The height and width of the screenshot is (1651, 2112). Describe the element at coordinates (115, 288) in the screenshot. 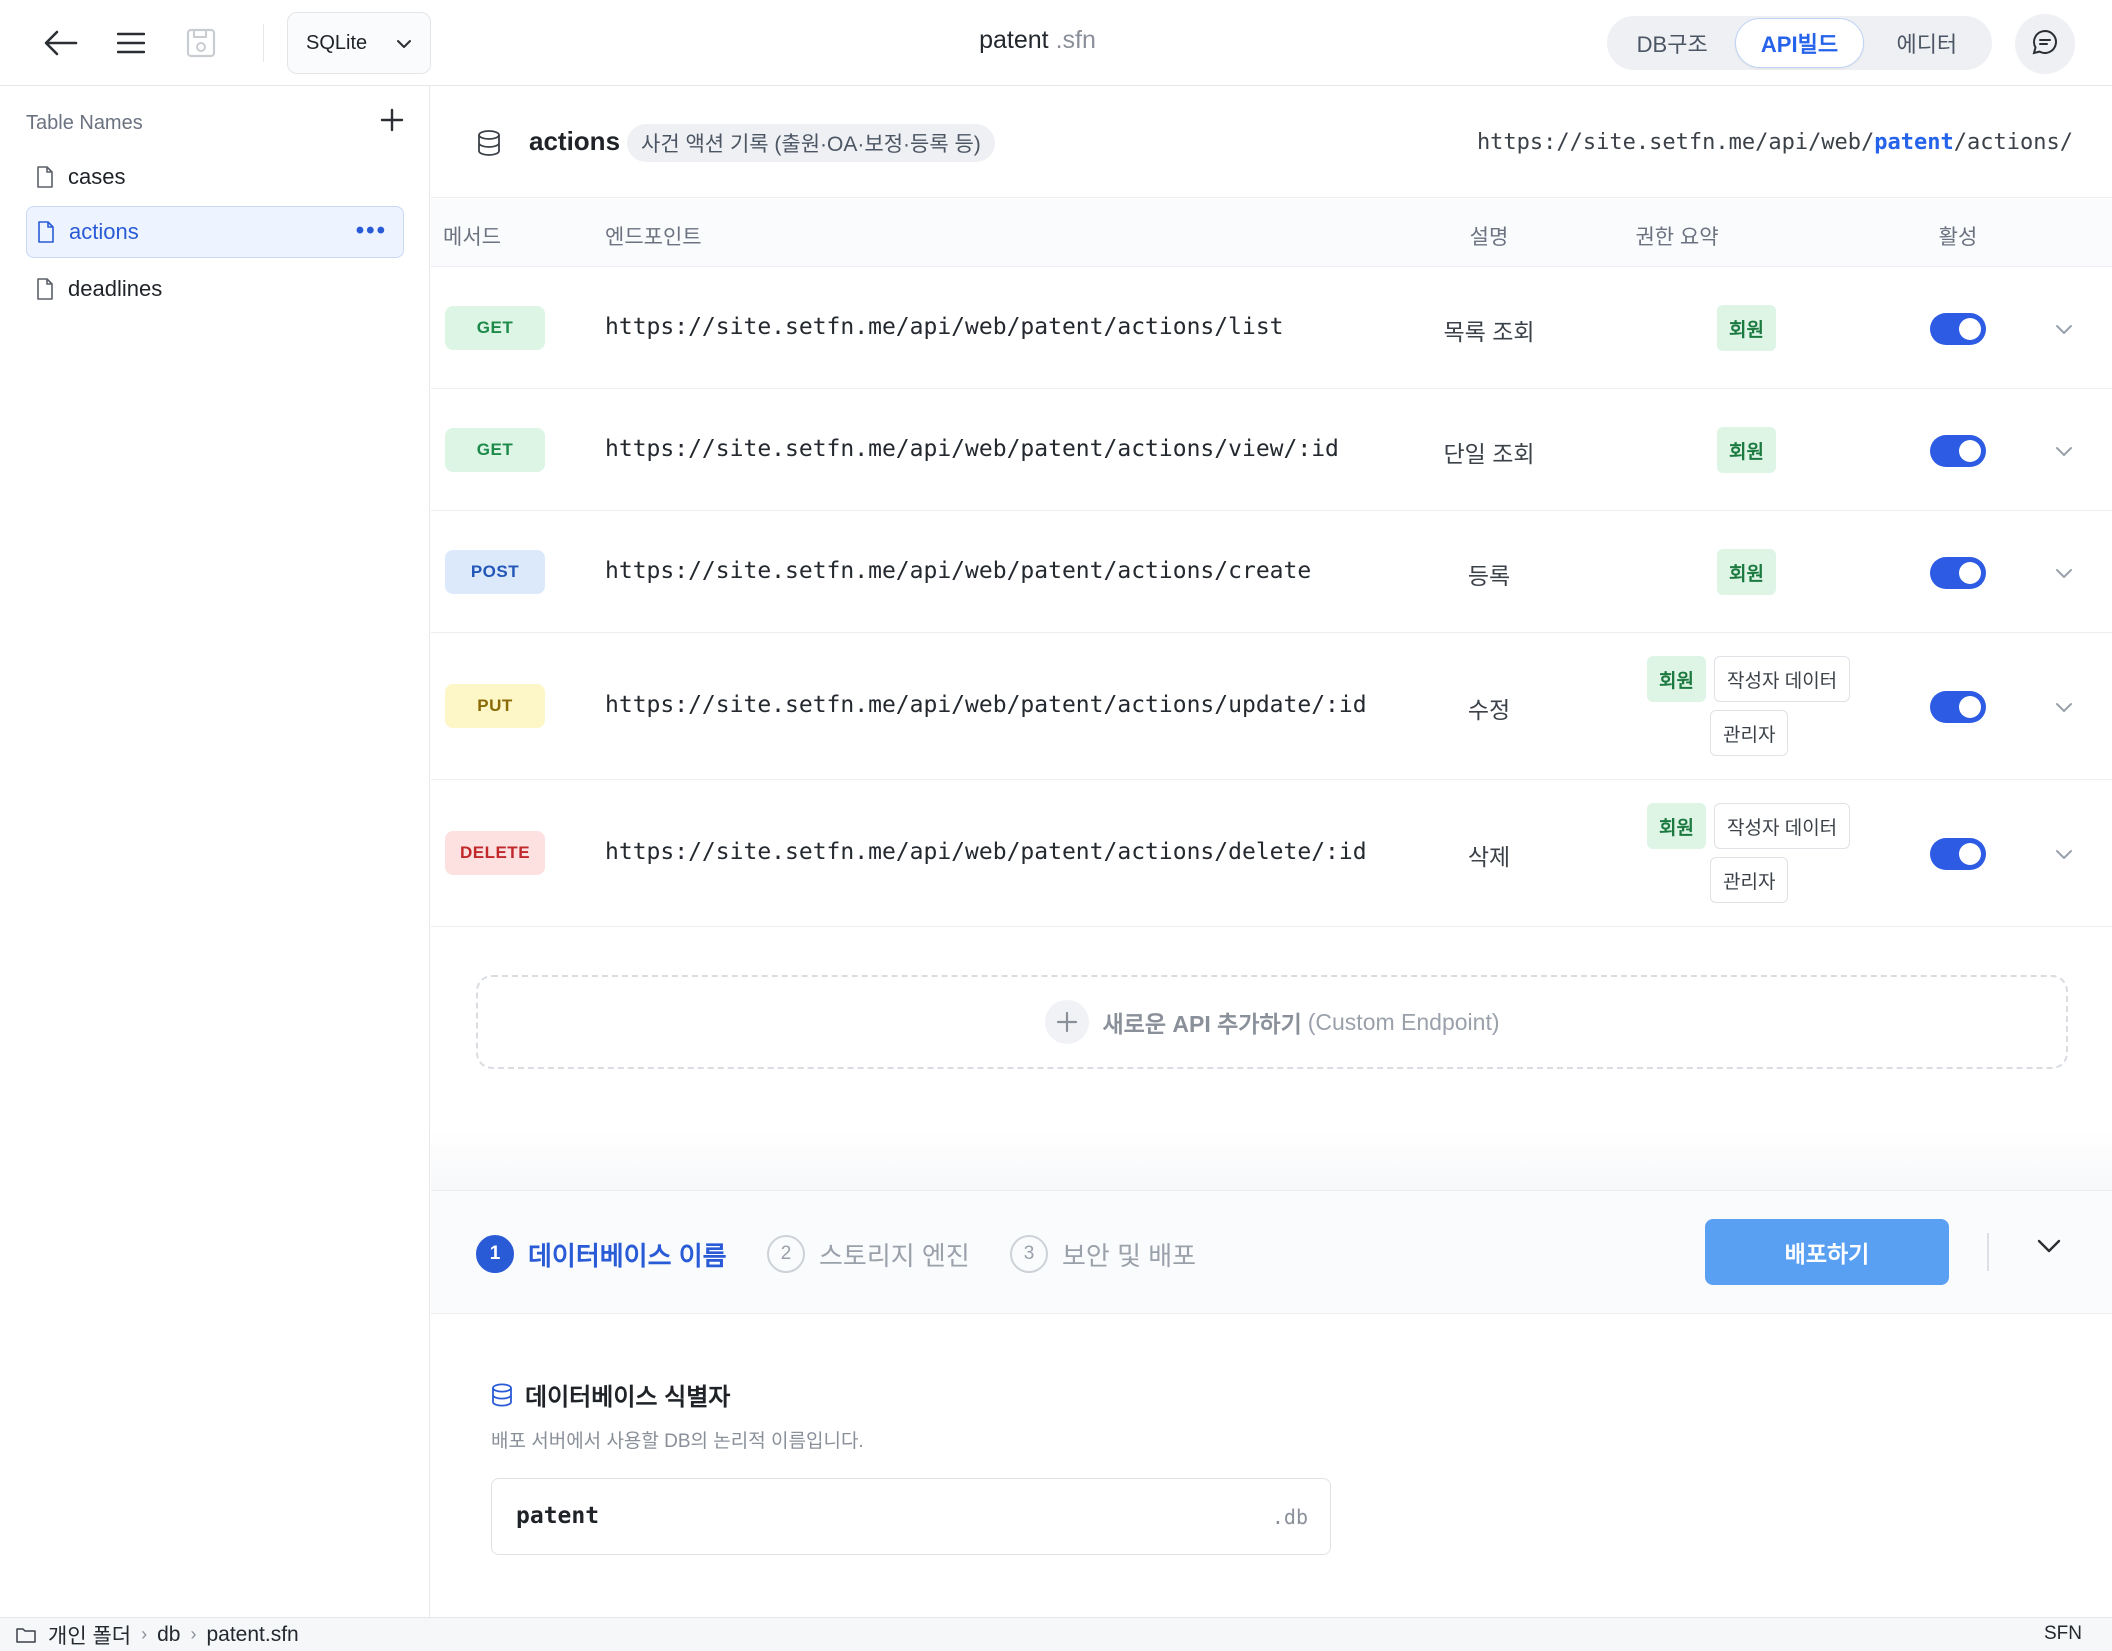

I see `sidebar-item-label: deadlines` at that location.